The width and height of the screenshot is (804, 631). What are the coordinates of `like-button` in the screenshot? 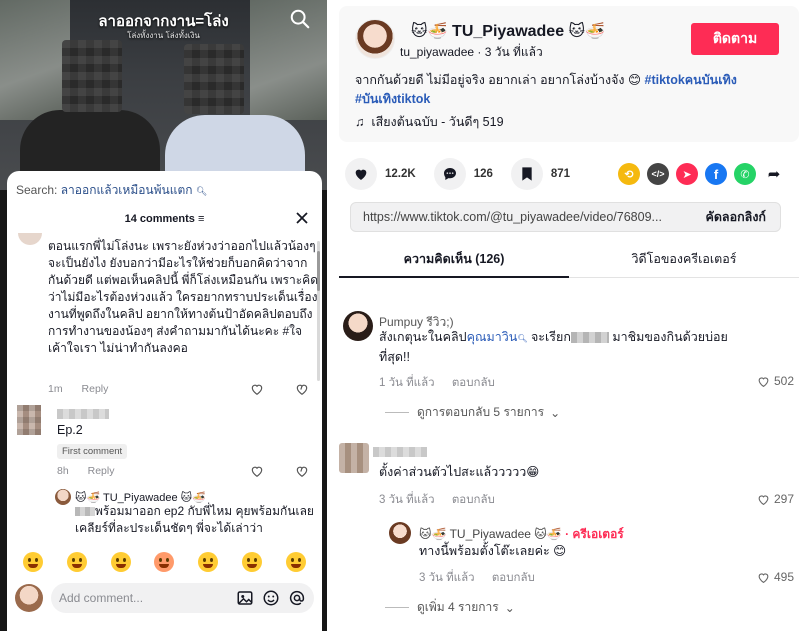 It's located at (361, 174).